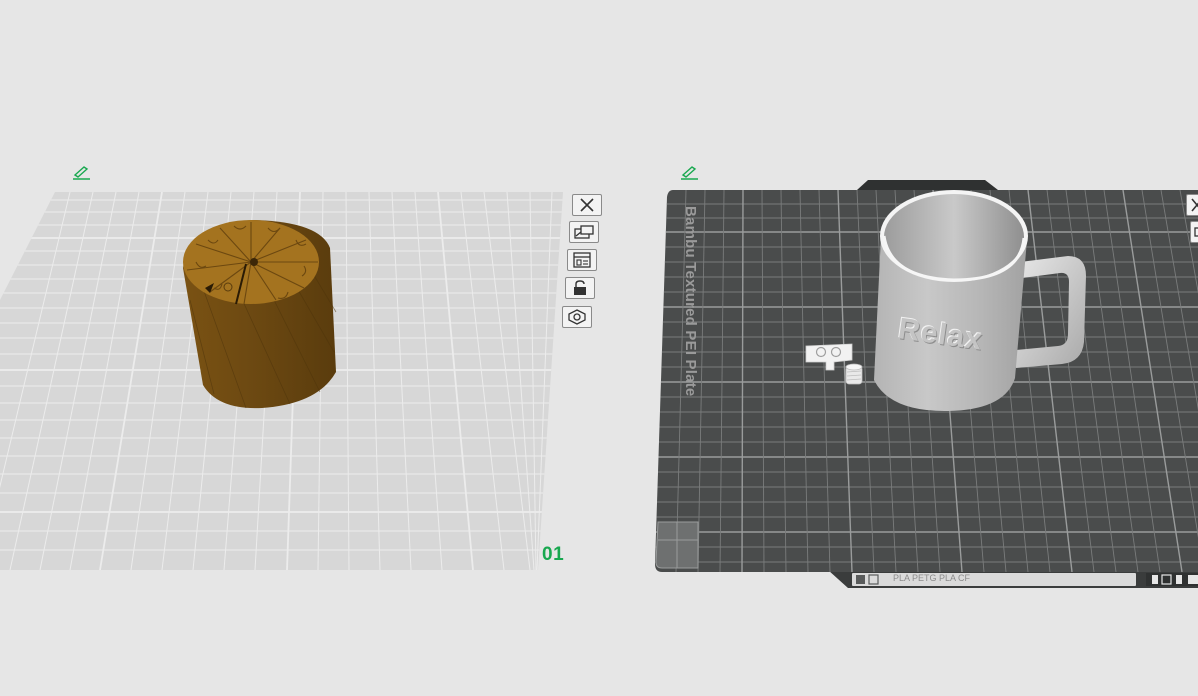  I want to click on lock-icon, so click(580, 287).